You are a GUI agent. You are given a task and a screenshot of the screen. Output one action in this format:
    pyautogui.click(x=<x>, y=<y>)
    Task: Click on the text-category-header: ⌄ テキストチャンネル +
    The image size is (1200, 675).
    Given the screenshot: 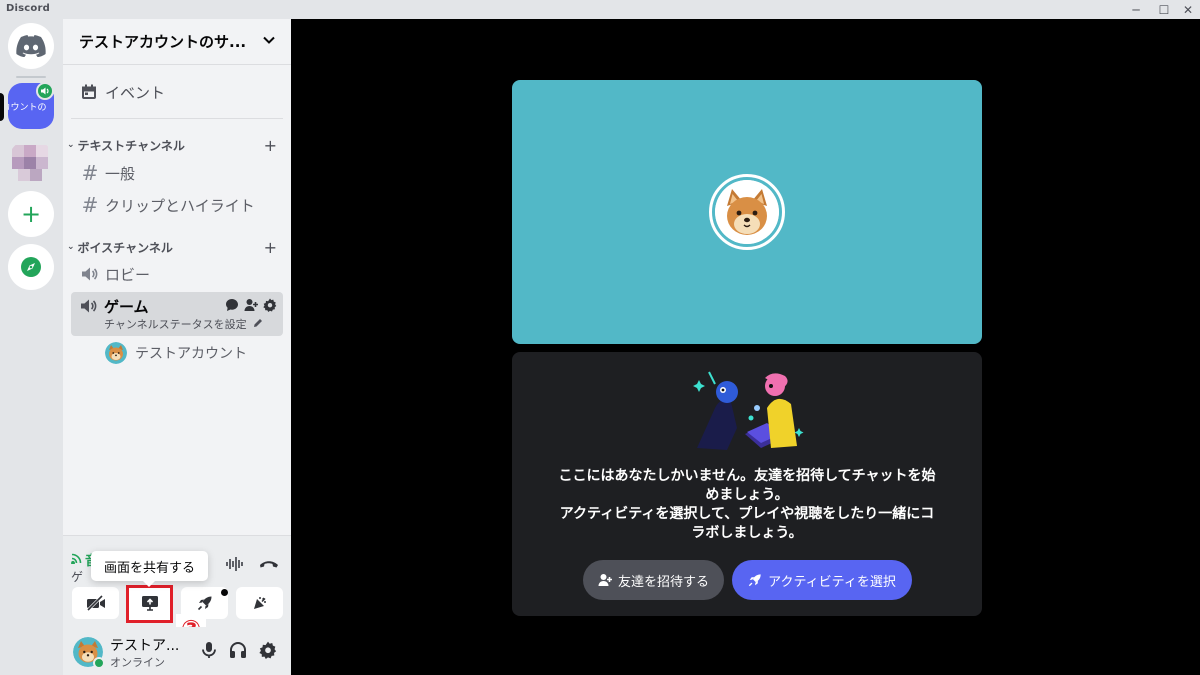 What is the action you would take?
    pyautogui.click(x=175, y=145)
    